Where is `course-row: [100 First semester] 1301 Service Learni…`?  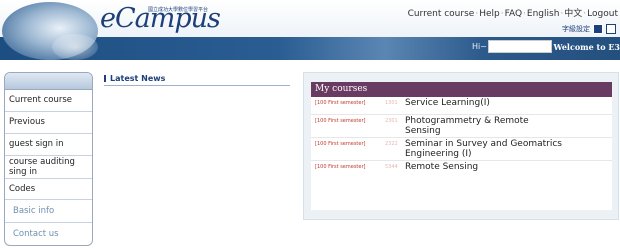
course-row: [100 First semester] 1301 Service Learni… is located at coordinates (461, 106).